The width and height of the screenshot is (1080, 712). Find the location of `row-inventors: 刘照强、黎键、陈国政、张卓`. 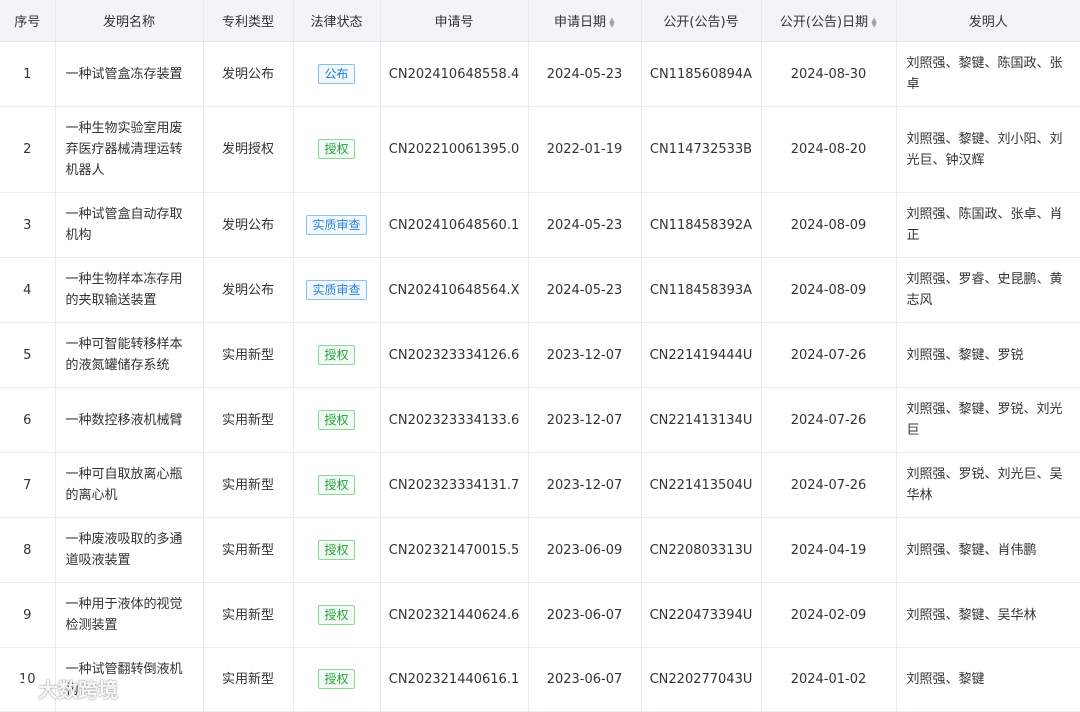

row-inventors: 刘照强、黎键、陈国政、张卓 is located at coordinates (988, 74).